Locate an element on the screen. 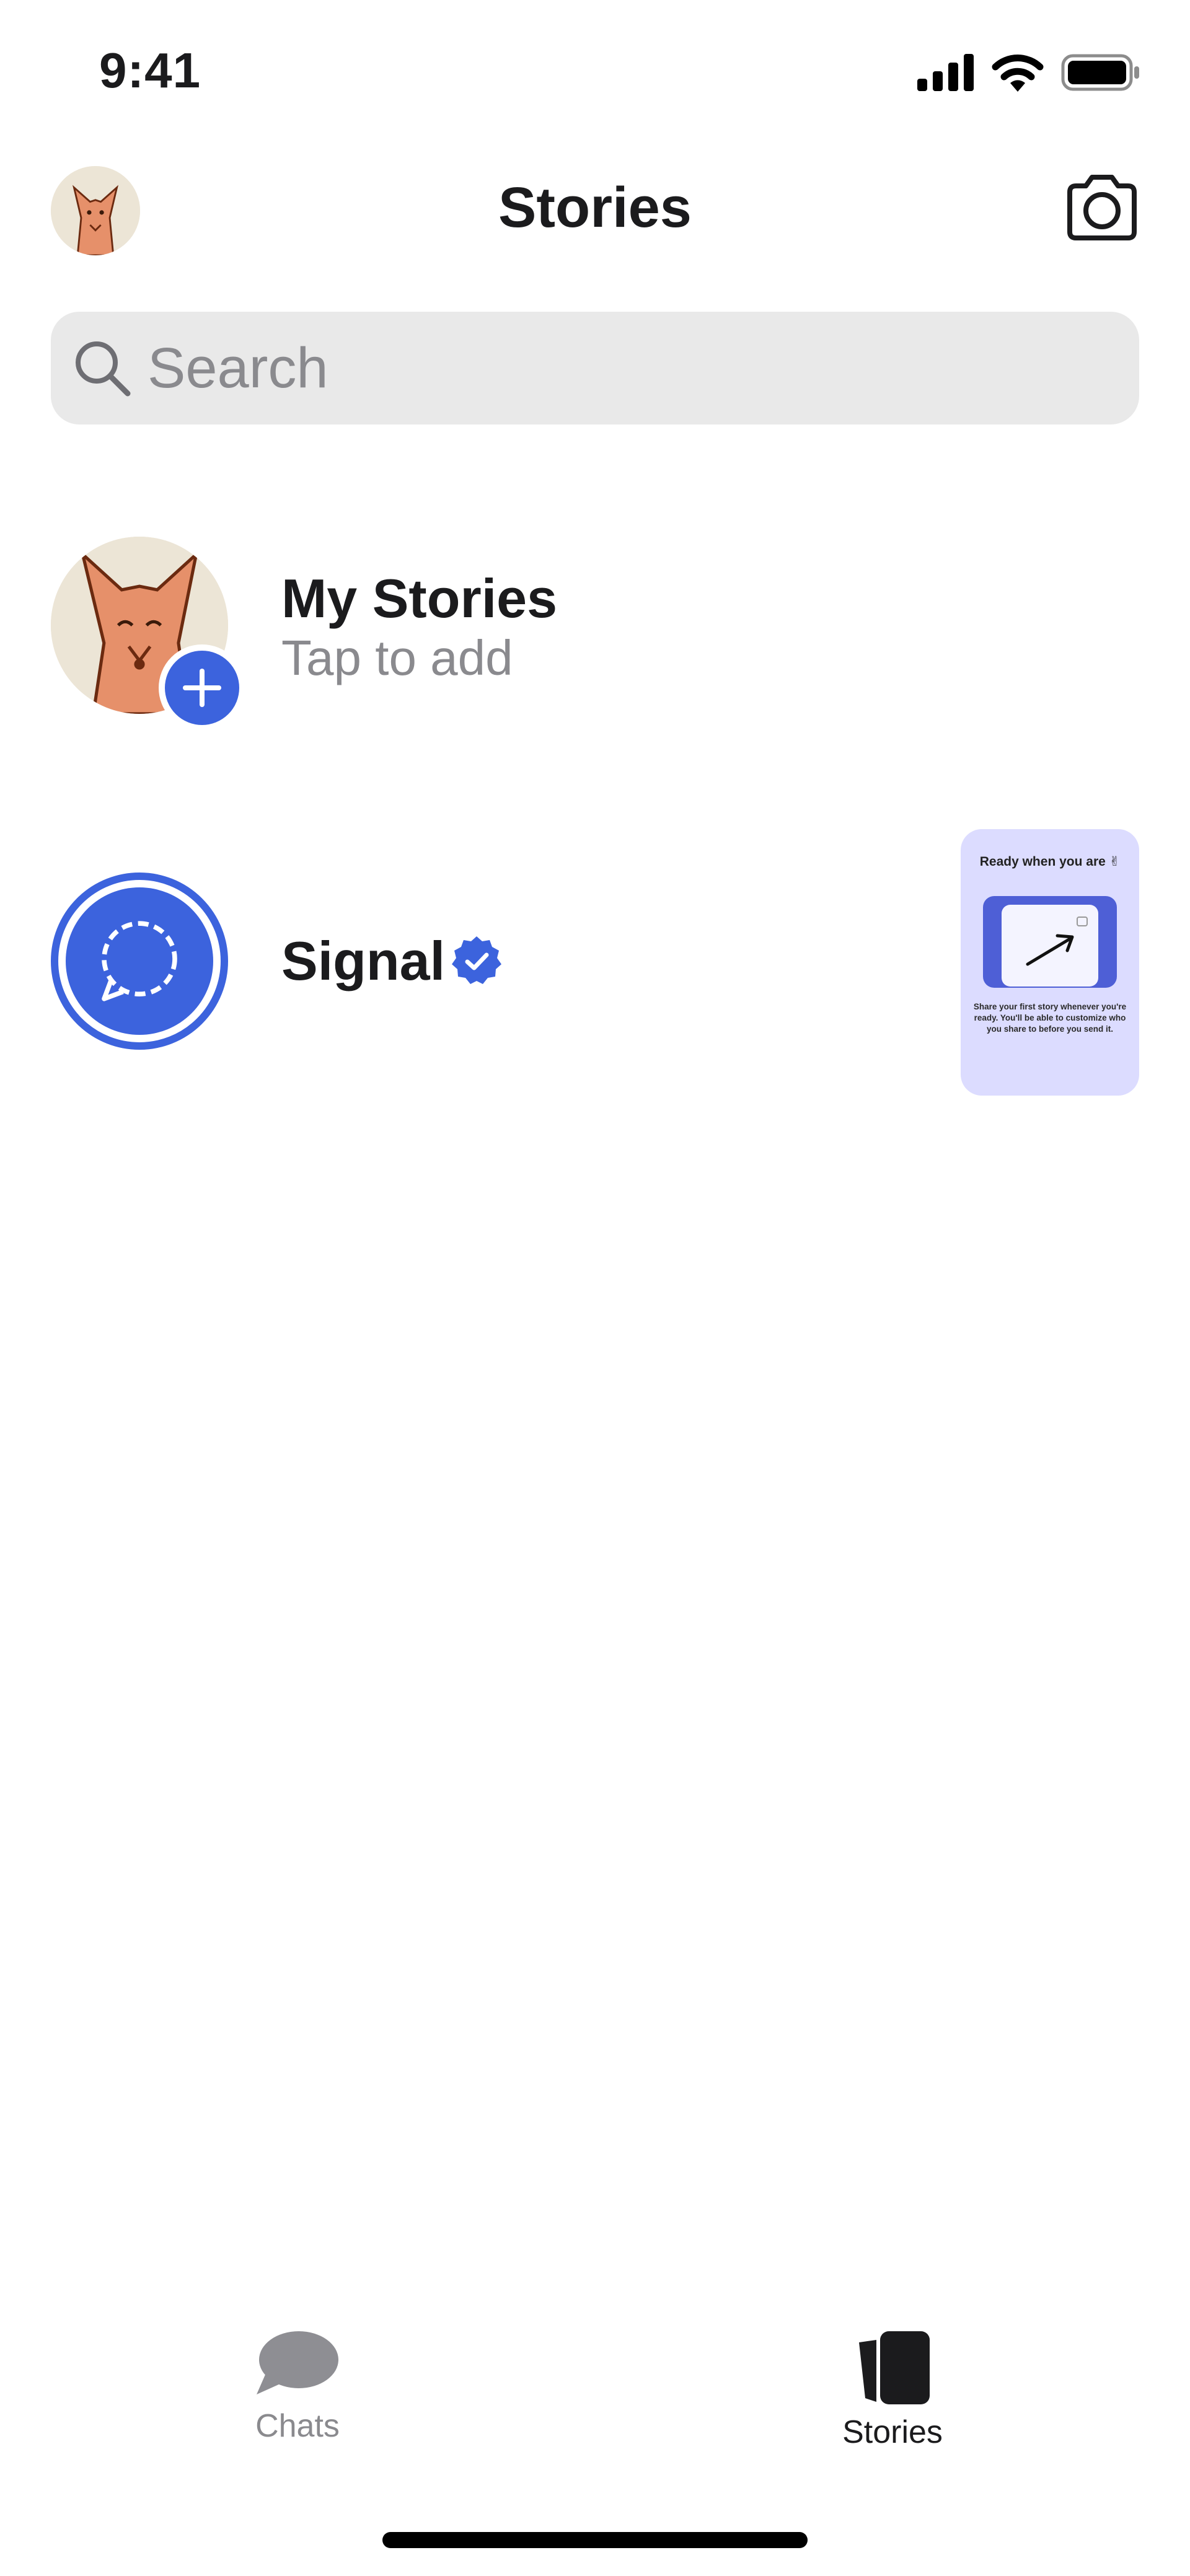 This screenshot has height=2576, width=1190. status-icons is located at coordinates (1028, 72).